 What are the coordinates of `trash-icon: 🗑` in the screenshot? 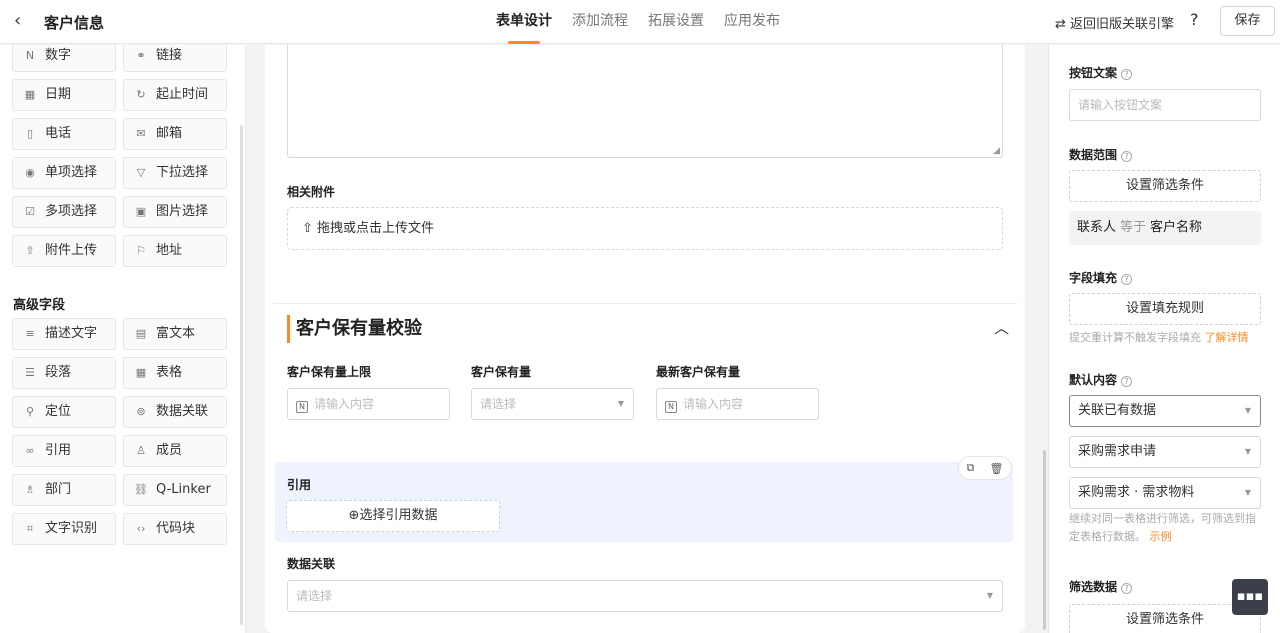 It's located at (996, 468).